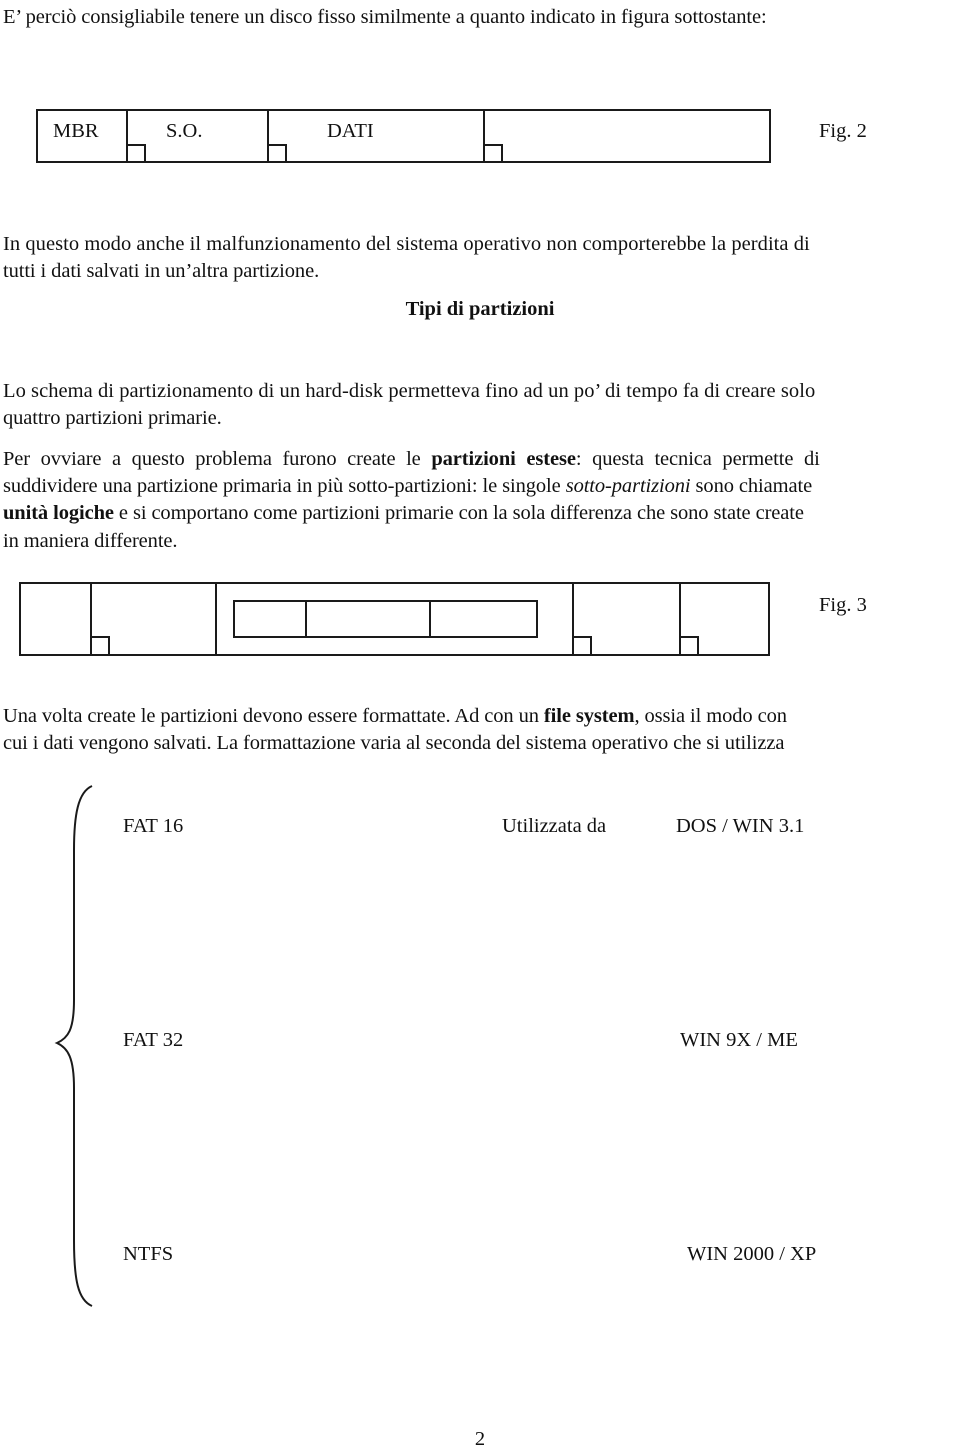 Image resolution: width=960 pixels, height=1451 pixels. I want to click on fig3-caption: Fig. 3, so click(843, 605).